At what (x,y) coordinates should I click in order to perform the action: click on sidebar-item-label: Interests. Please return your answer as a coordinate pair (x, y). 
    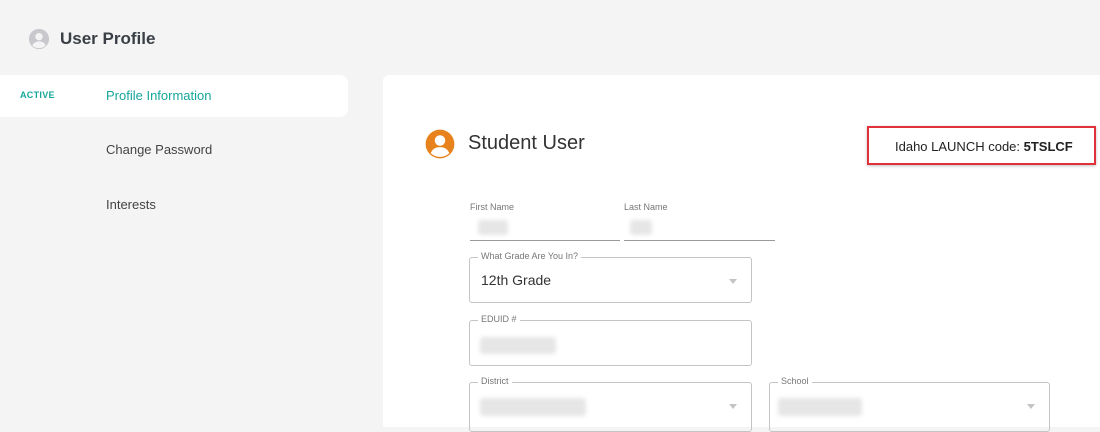
    Looking at the image, I should click on (131, 204).